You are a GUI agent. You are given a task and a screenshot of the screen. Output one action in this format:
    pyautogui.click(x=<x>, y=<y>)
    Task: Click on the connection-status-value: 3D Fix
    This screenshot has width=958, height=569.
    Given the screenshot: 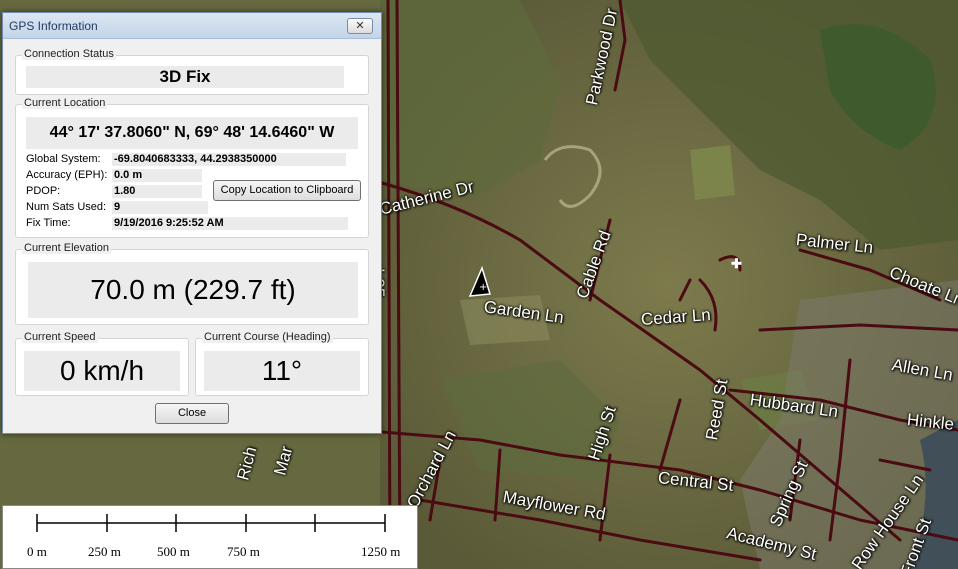 What is the action you would take?
    pyautogui.click(x=185, y=77)
    